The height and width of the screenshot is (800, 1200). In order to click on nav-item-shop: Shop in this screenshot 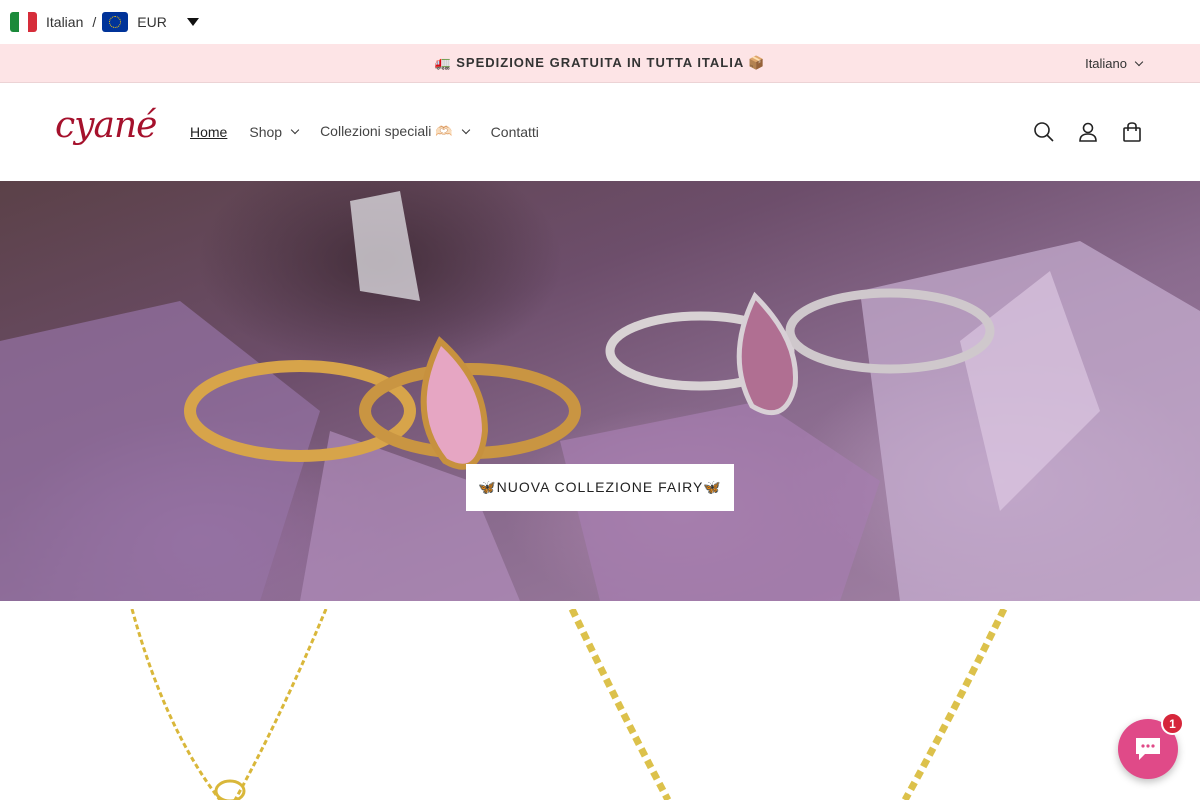, I will do `click(274, 131)`.